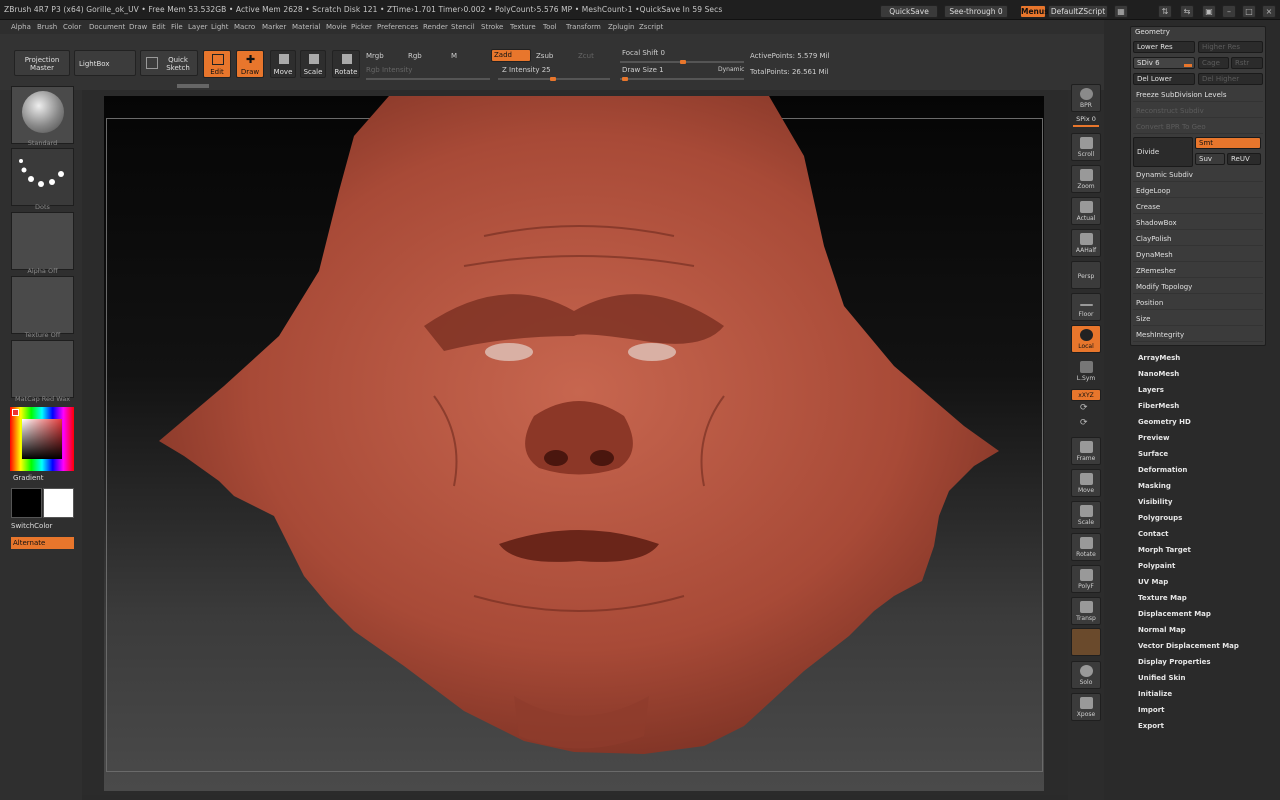 Image resolution: width=1280 pixels, height=800 pixels. What do you see at coordinates (1086, 179) in the screenshot?
I see `zoom-button: Zoom` at bounding box center [1086, 179].